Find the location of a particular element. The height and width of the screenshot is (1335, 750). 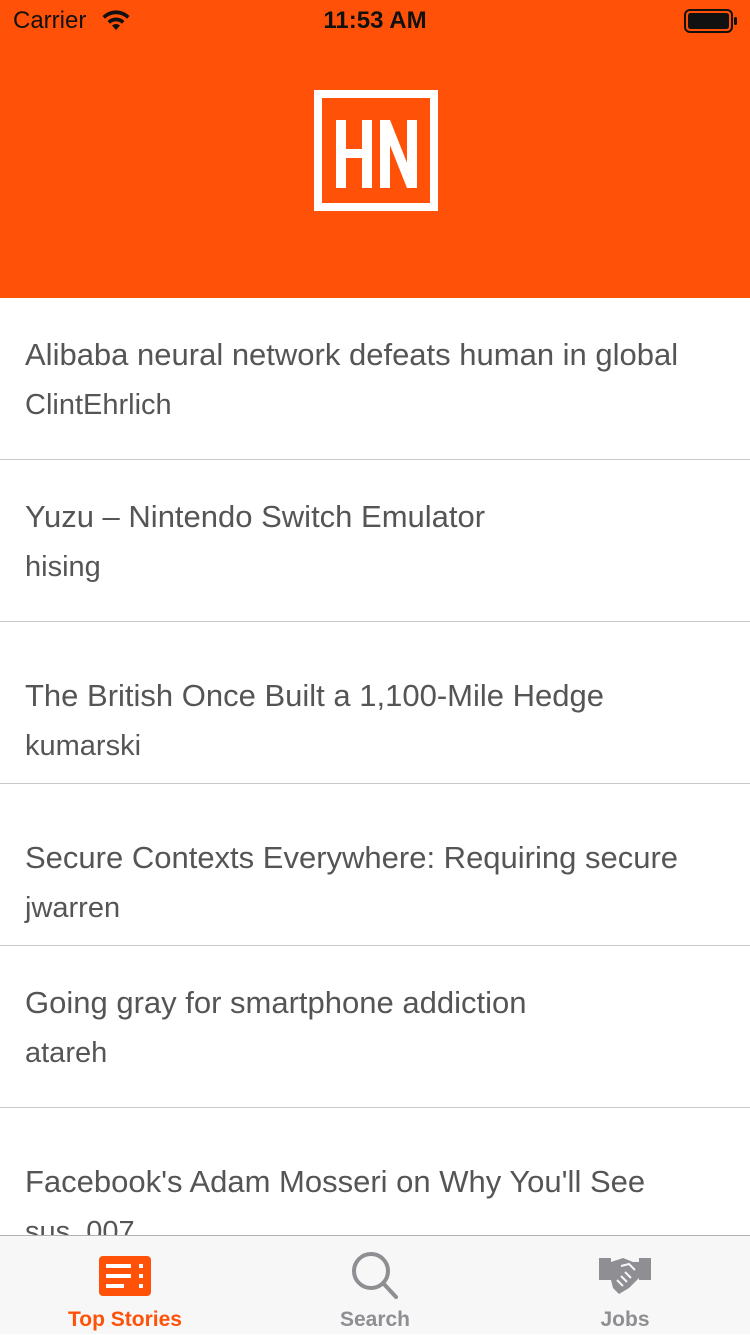

hn-logo is located at coordinates (376, 150).